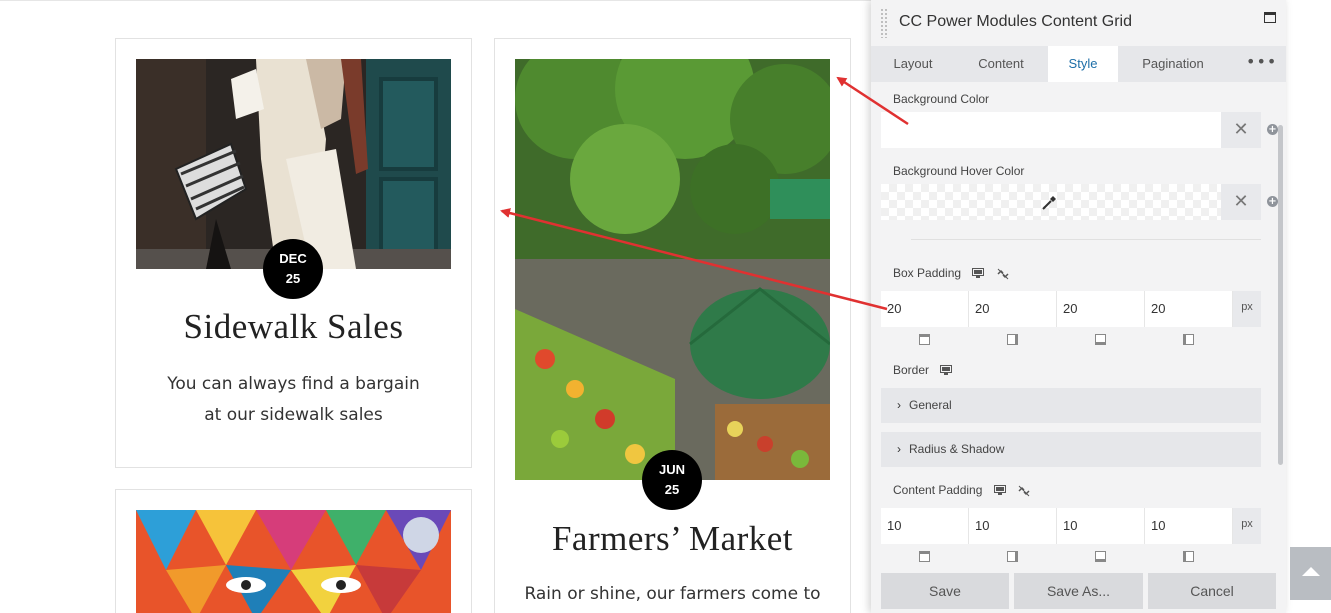 Image resolution: width=1331 pixels, height=613 pixels. What do you see at coordinates (911, 370) in the screenshot?
I see `border-label-text: Border` at bounding box center [911, 370].